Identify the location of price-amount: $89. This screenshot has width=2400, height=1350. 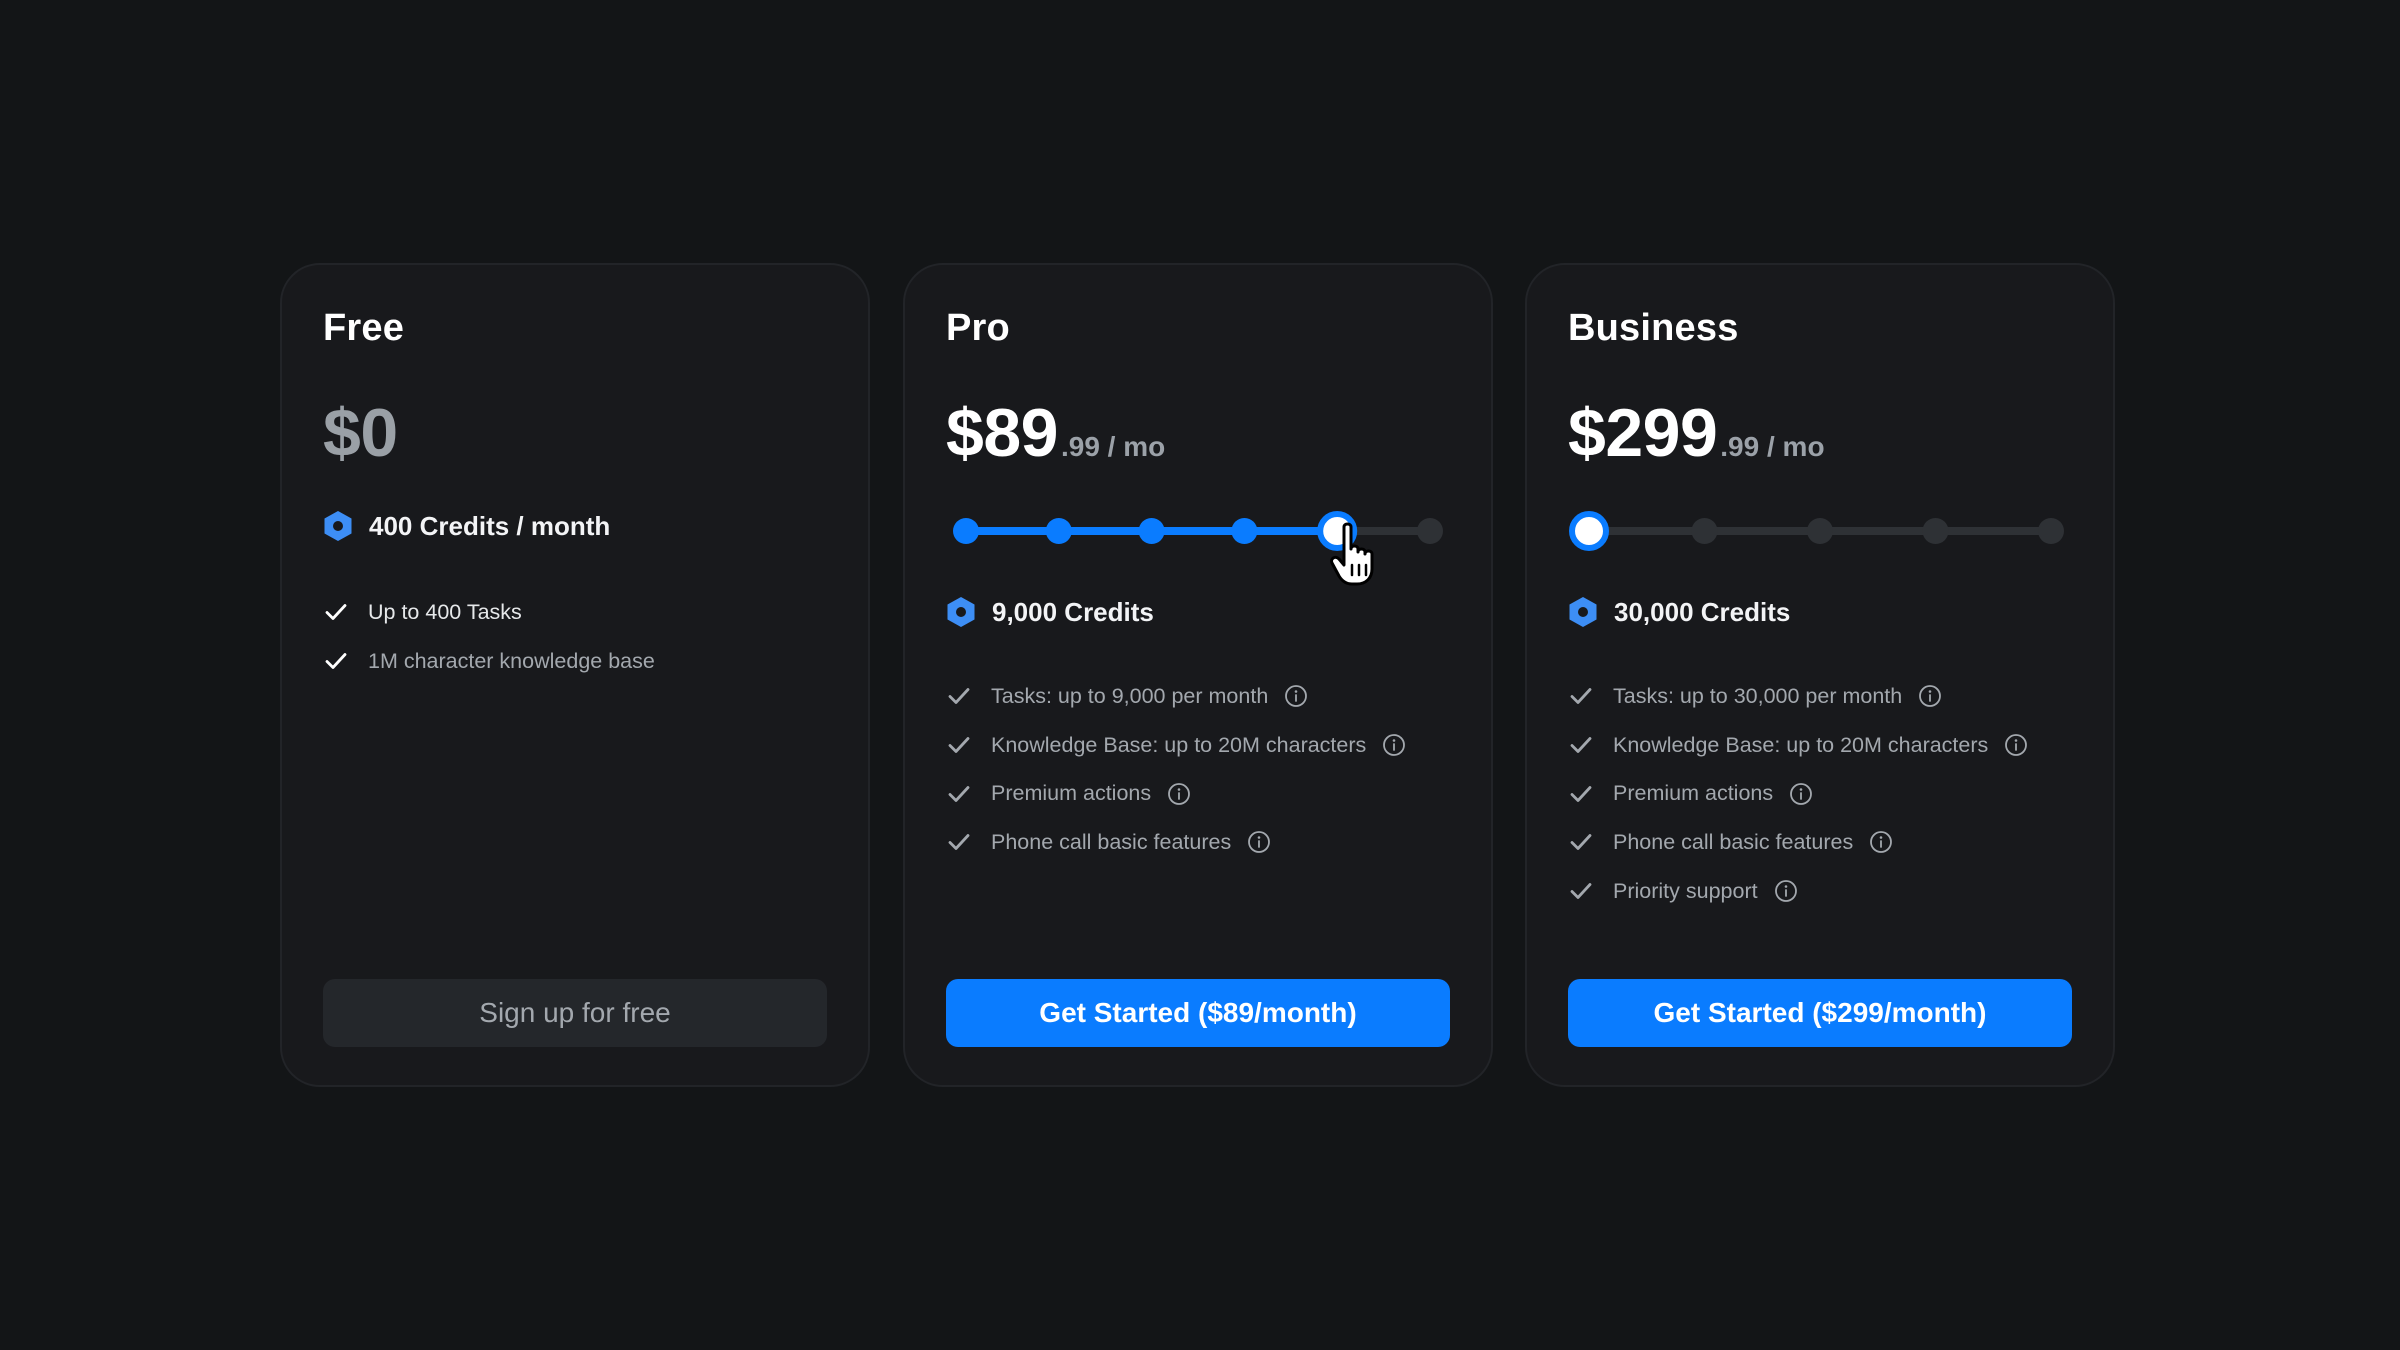
(1002, 433).